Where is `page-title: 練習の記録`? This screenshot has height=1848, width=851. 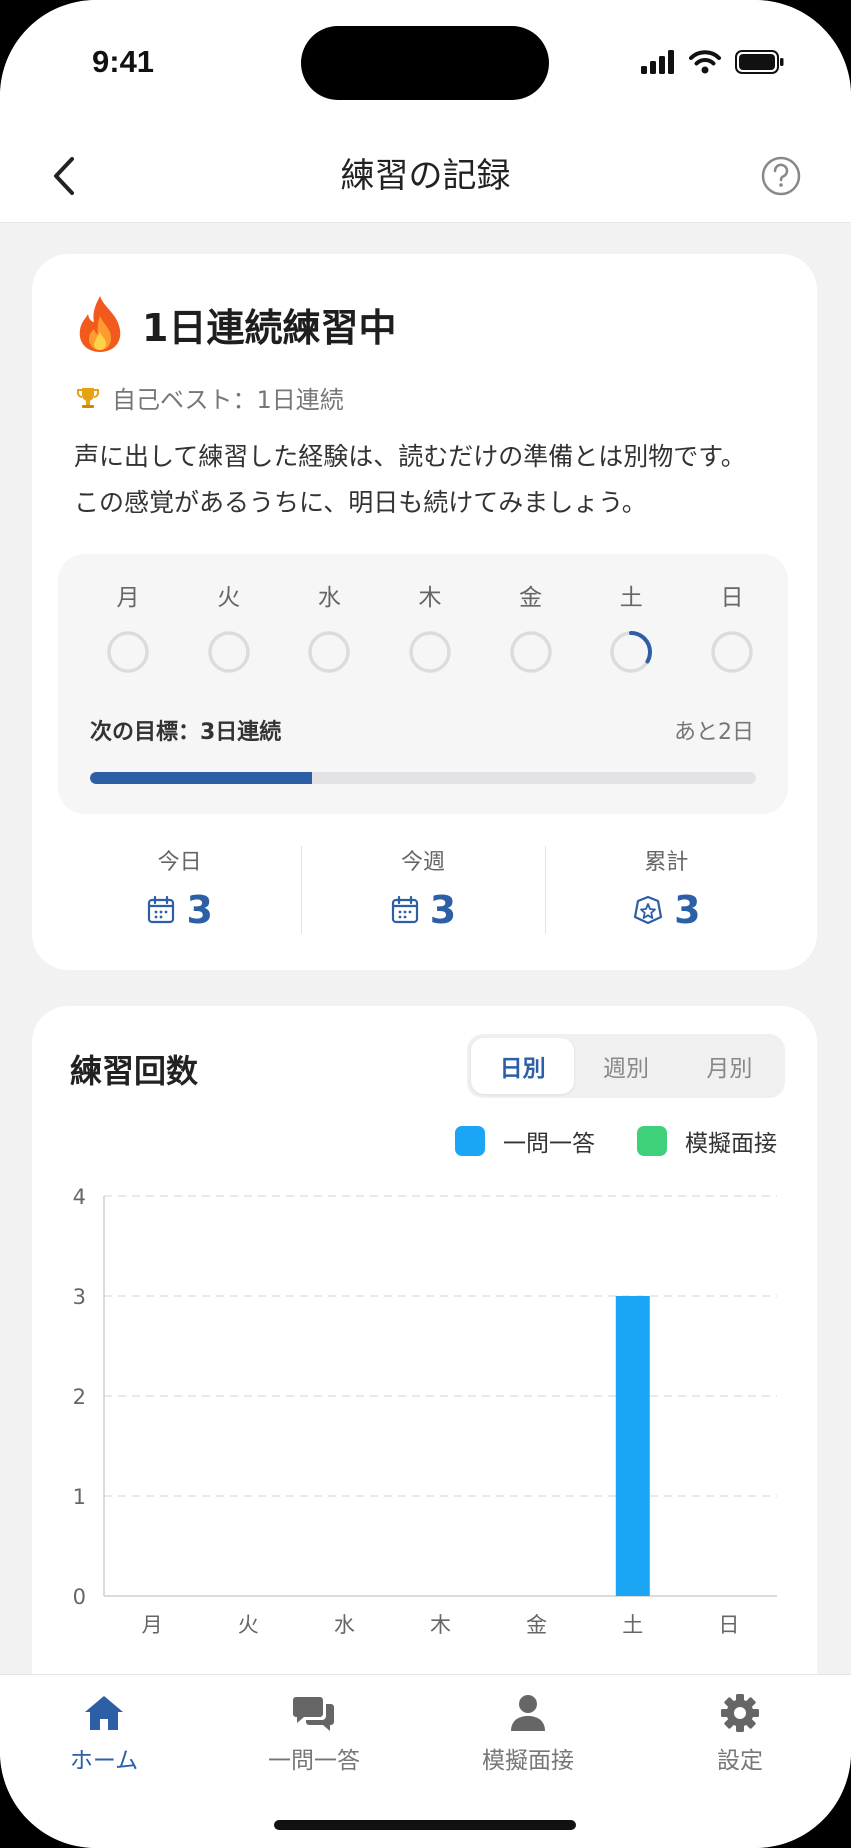
page-title: 練習の記録 is located at coordinates (425, 176).